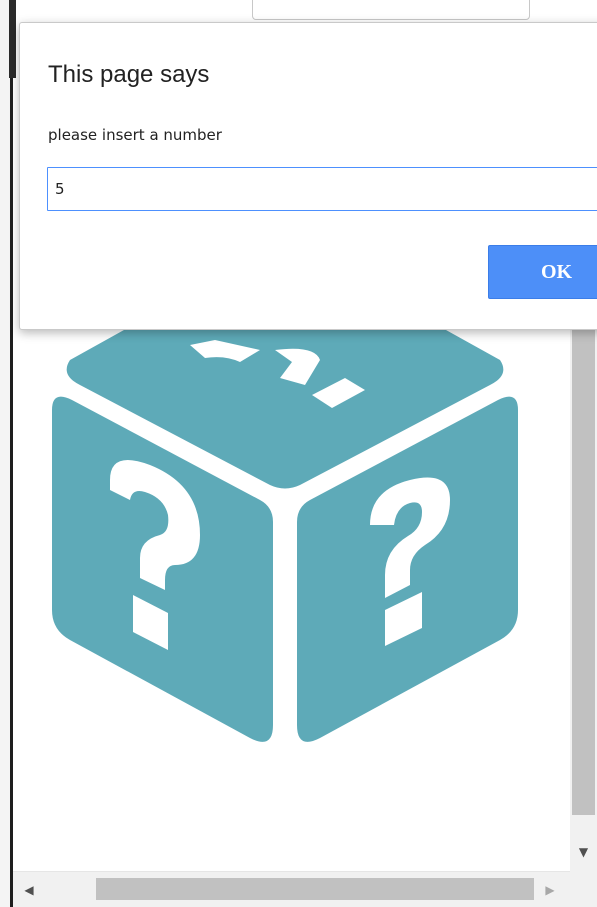 The image size is (597, 907). What do you see at coordinates (550, 890) in the screenshot?
I see `scroll-right-arrow-icon: ▶` at bounding box center [550, 890].